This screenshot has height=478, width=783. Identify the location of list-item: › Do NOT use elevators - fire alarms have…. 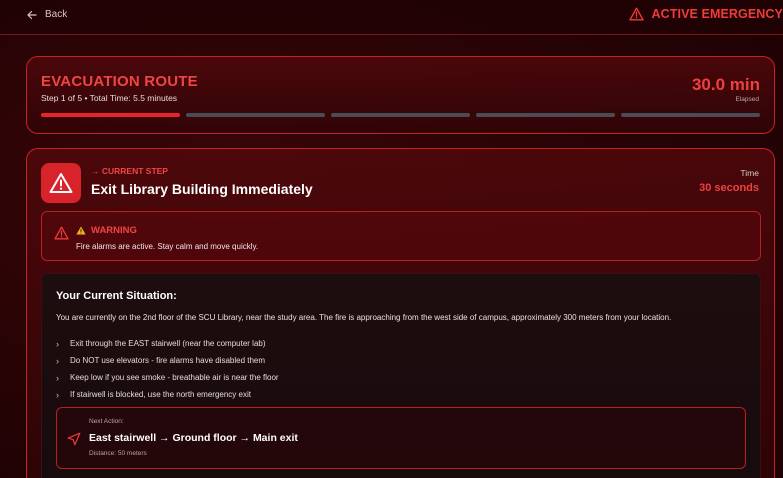
(167, 360).